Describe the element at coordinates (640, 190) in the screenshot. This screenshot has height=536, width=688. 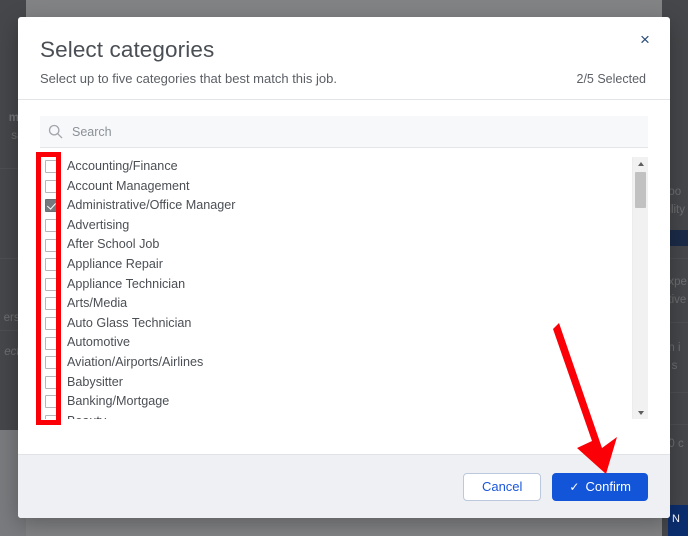
I see `scrollbar-thumb` at that location.